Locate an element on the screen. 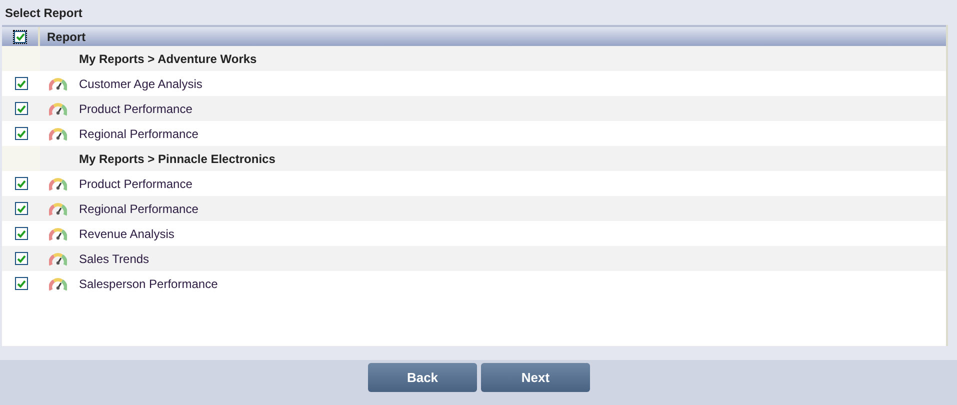 The width and height of the screenshot is (957, 405). select-all-checkbox is located at coordinates (20, 37).